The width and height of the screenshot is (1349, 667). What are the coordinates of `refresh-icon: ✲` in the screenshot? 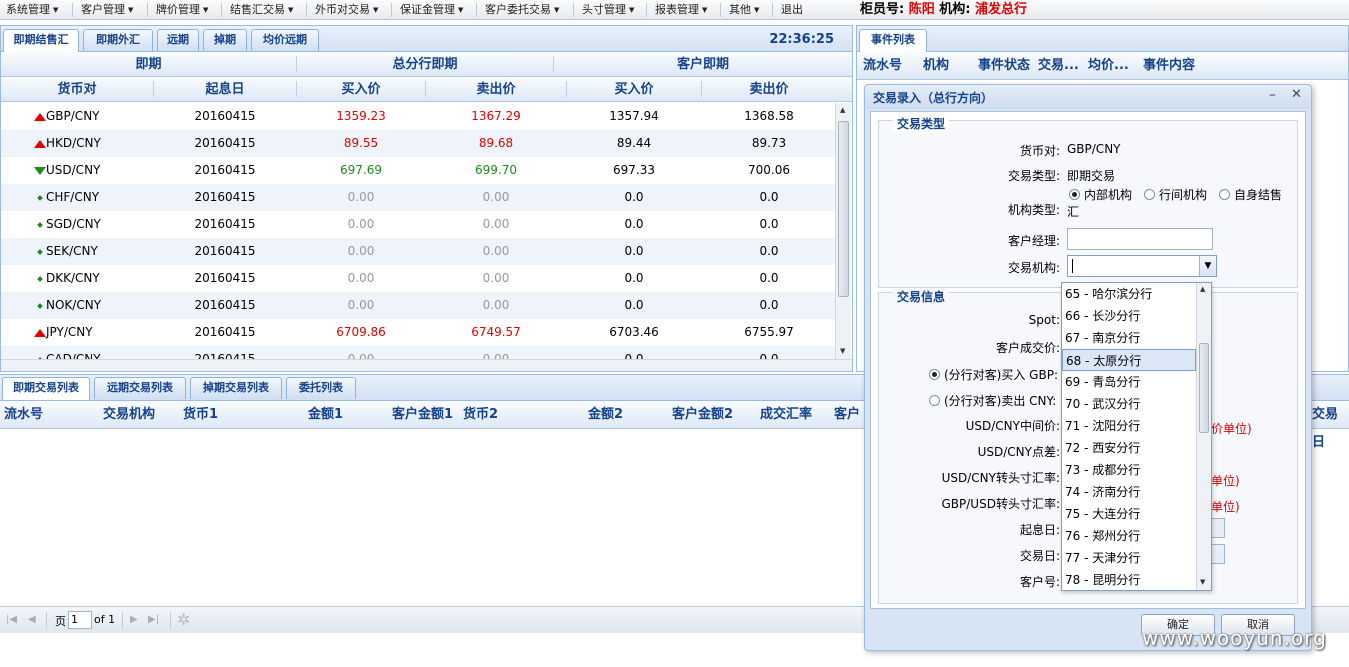 It's located at (183, 619).